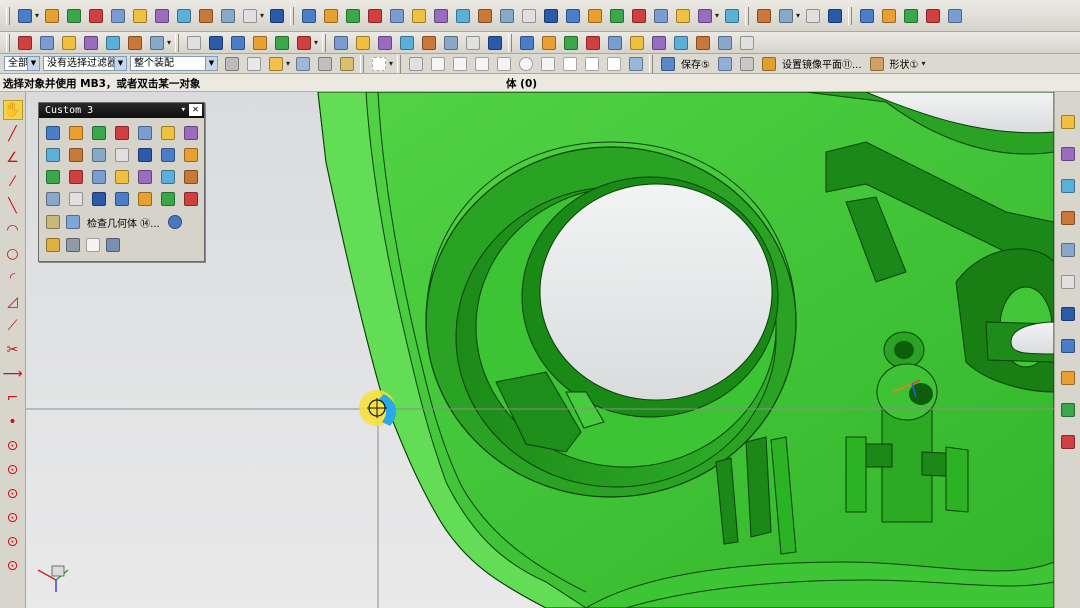 This screenshot has height=608, width=1080. Describe the element at coordinates (25, 43) in the screenshot. I see `layer-icon` at that location.